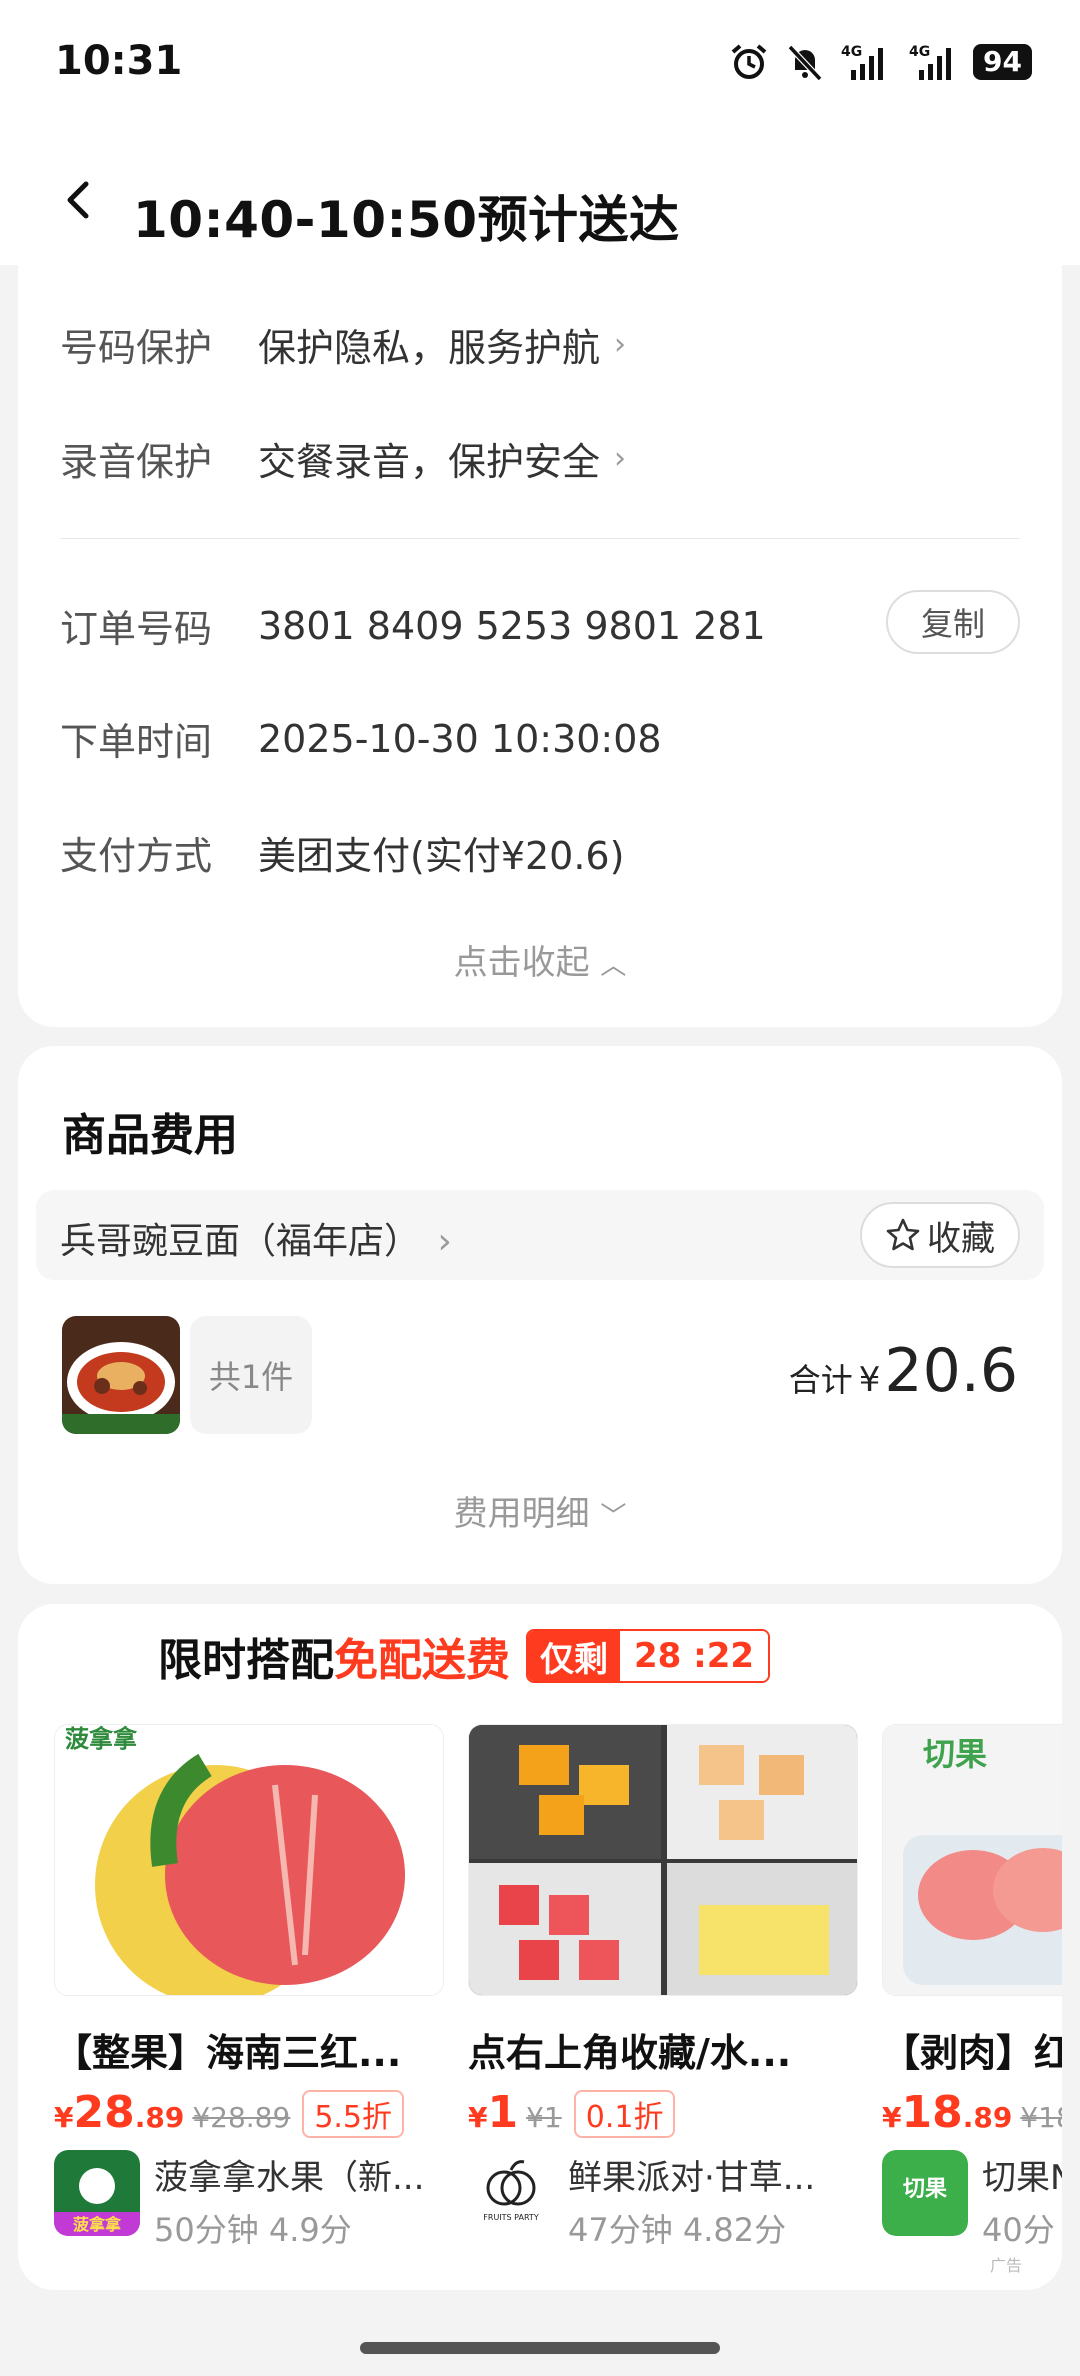  What do you see at coordinates (511, 2193) in the screenshot?
I see `shop-logo-icon: FRUITS PARTY` at bounding box center [511, 2193].